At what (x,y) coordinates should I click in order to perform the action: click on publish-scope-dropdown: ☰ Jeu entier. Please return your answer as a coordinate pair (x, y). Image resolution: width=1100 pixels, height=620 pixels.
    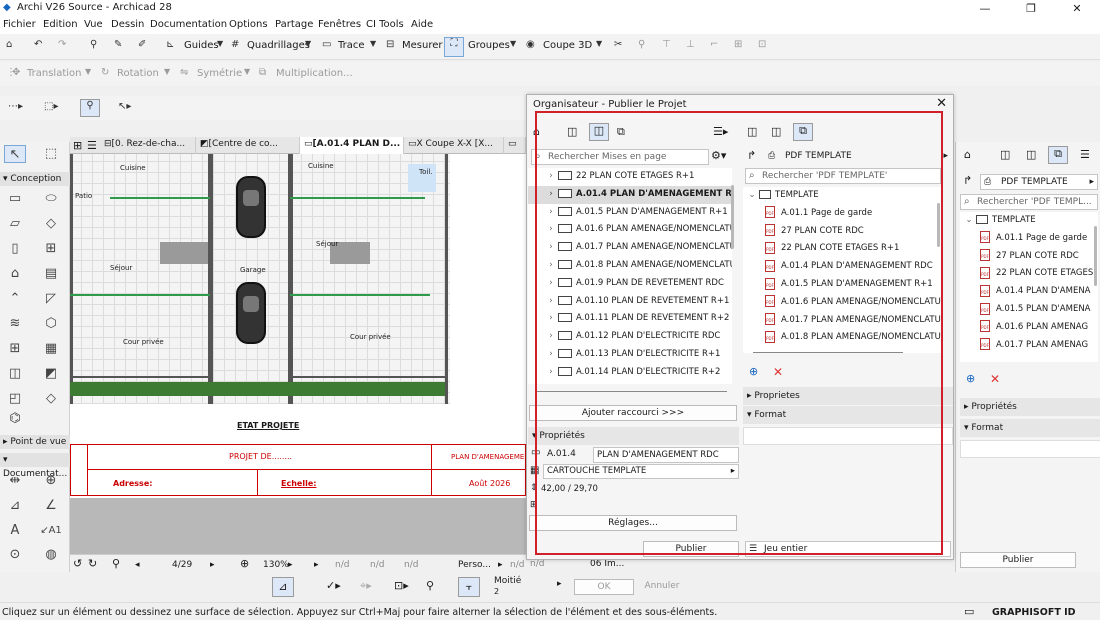
    Looking at the image, I should click on (848, 549).